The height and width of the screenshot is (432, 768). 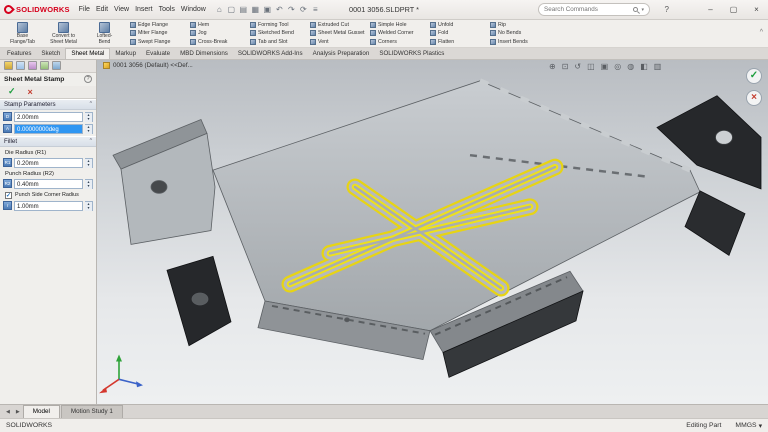 What do you see at coordinates (125, 54) in the screenshot?
I see `tab-markup: Markup` at bounding box center [125, 54].